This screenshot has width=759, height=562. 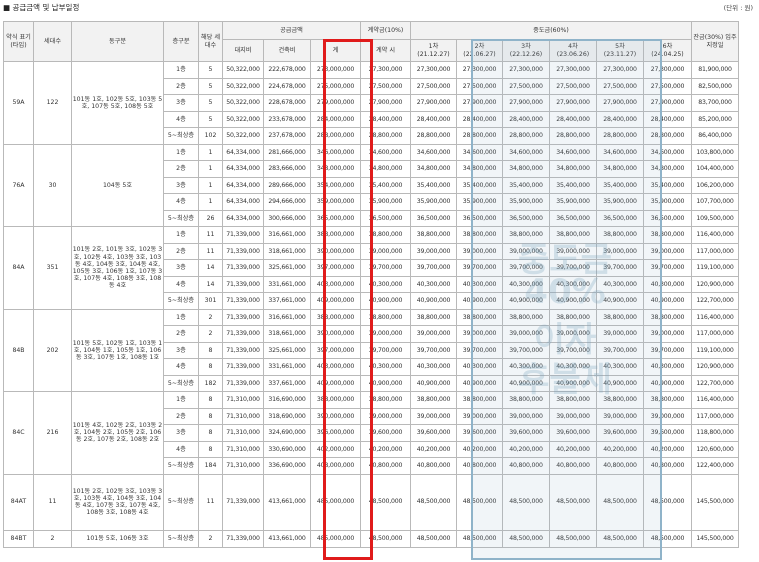 What do you see at coordinates (243, 433) in the screenshot?
I see `land-cell: 71,310,000` at bounding box center [243, 433].